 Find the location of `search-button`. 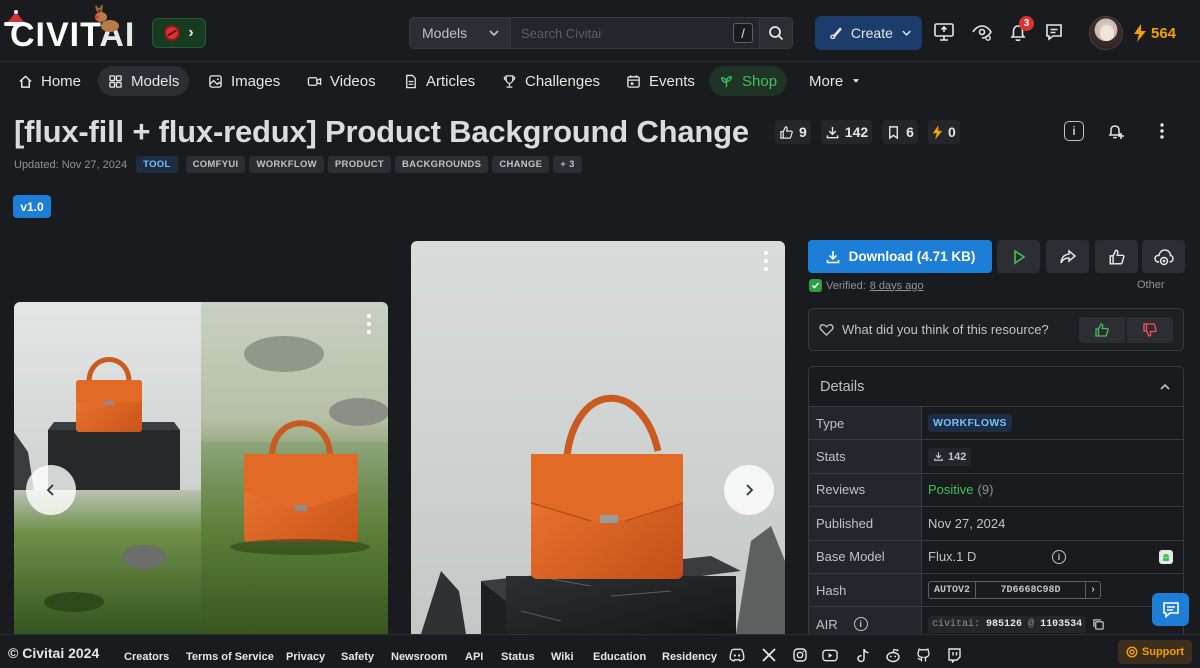

search-button is located at coordinates (775, 33).